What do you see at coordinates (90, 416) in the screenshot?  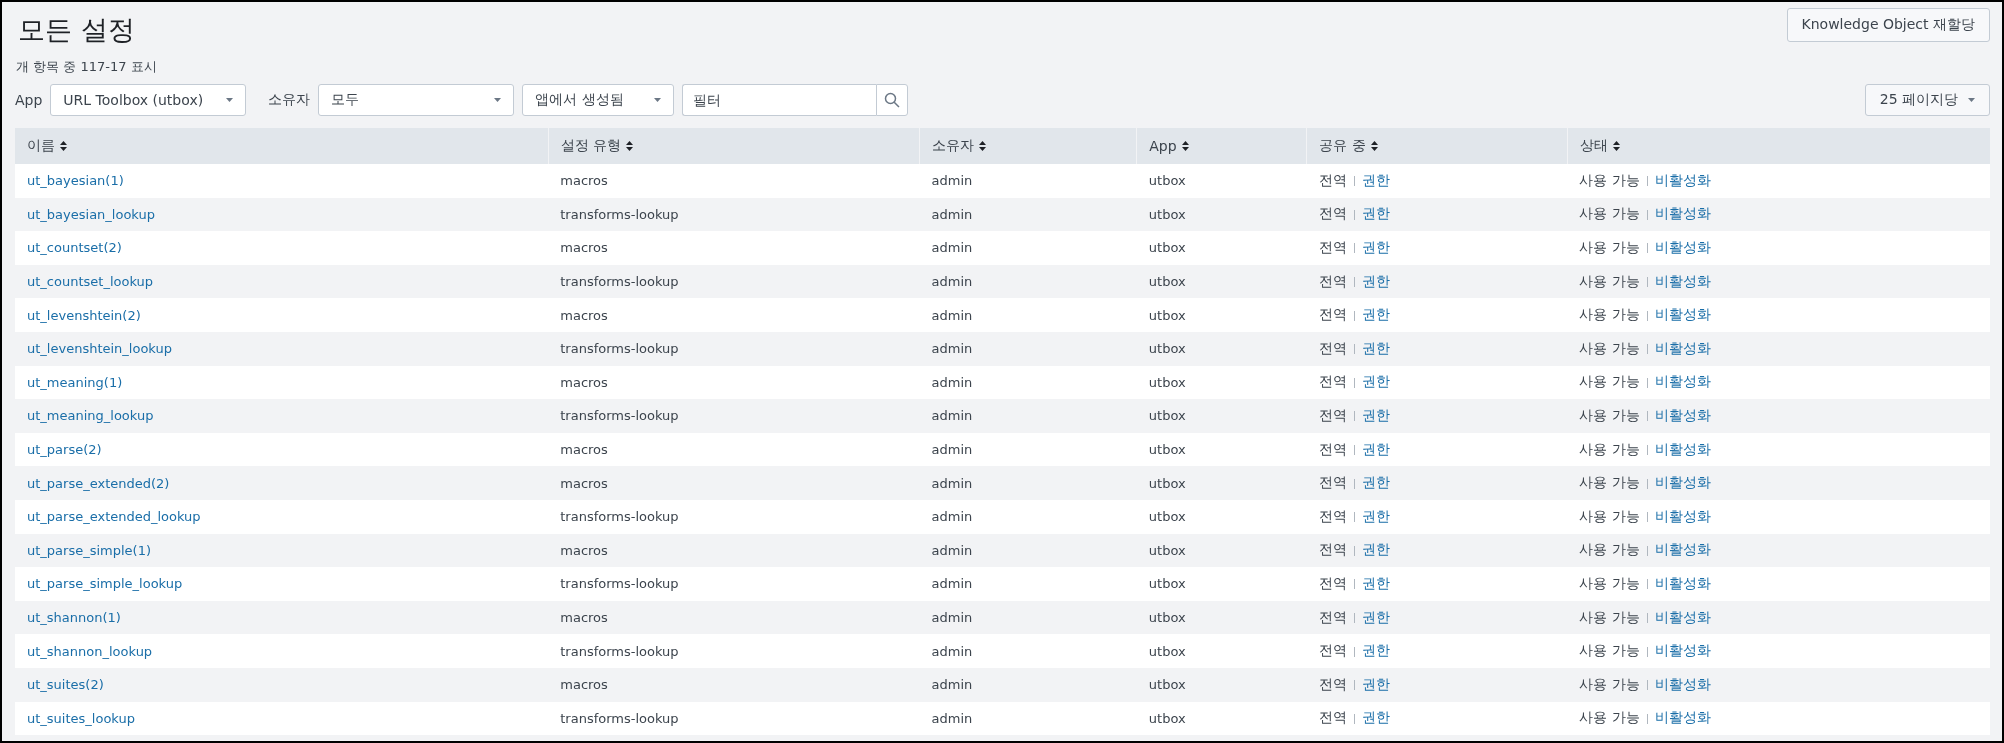 I see `object-name-link: ut_meaning_lookup` at bounding box center [90, 416].